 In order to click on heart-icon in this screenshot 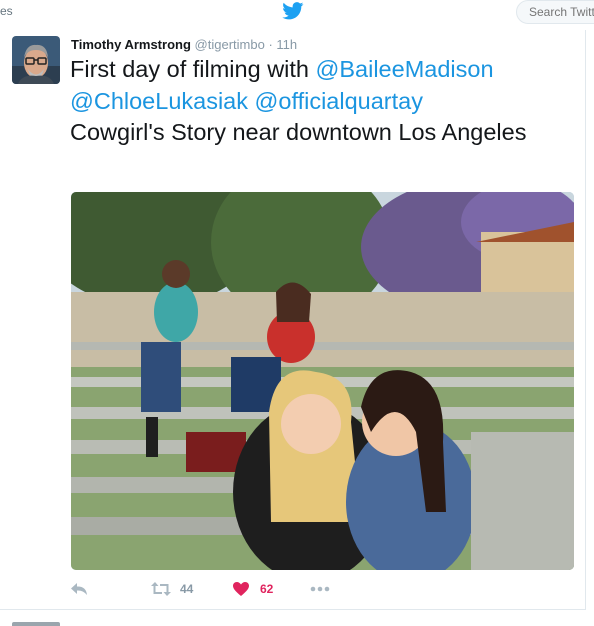, I will do `click(241, 589)`.